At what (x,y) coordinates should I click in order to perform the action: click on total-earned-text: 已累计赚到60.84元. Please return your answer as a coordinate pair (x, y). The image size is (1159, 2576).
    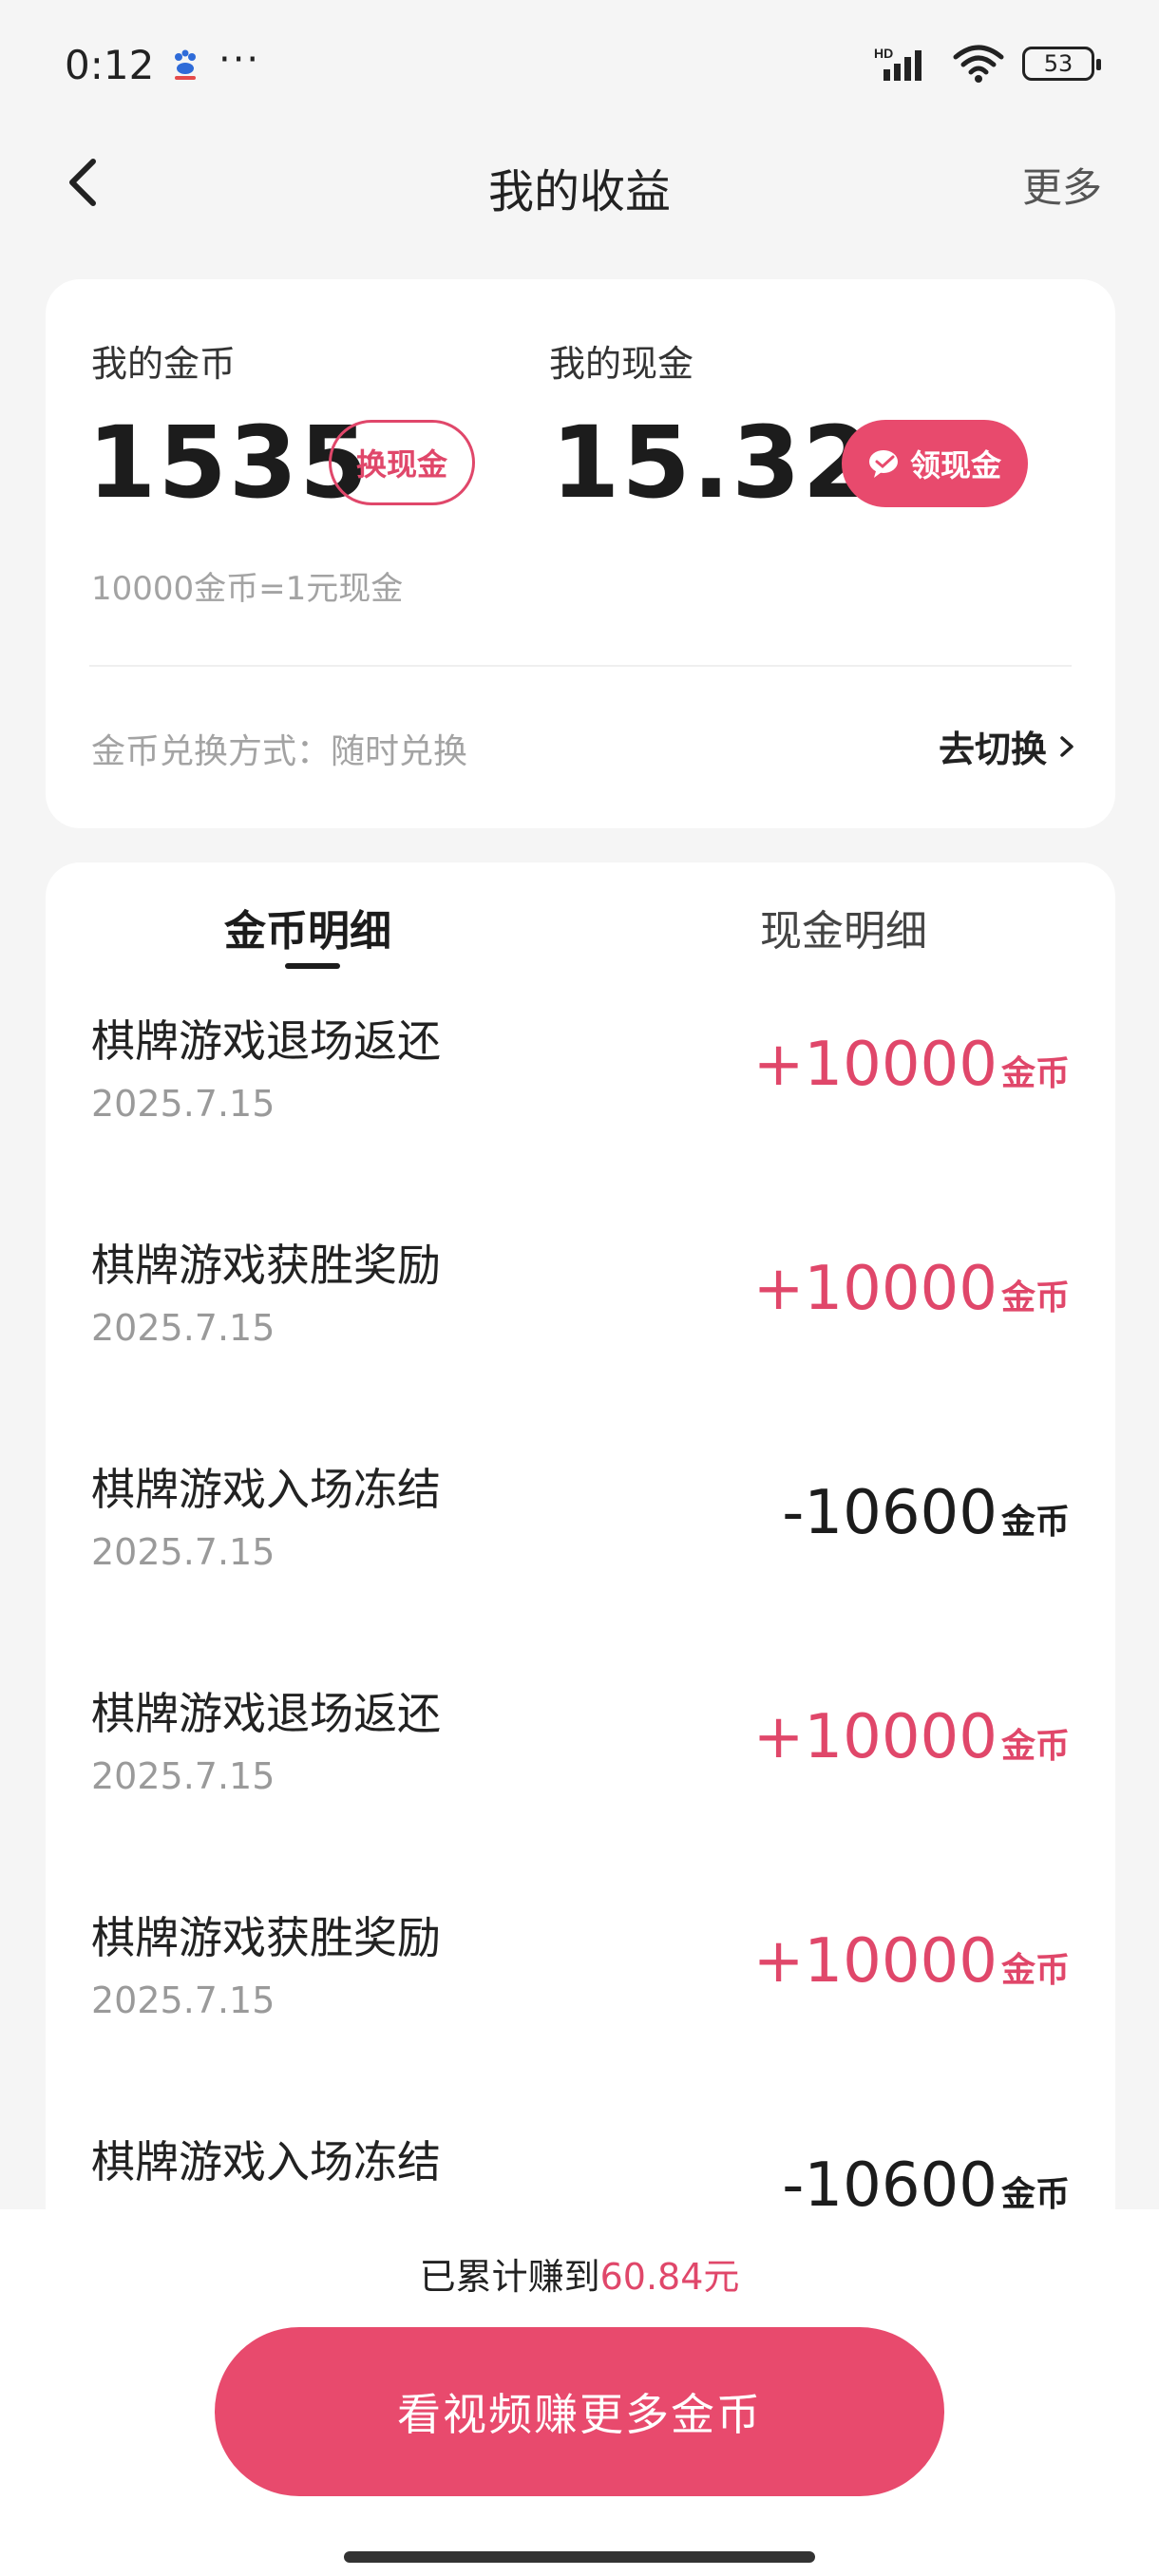
    Looking at the image, I should click on (579, 2273).